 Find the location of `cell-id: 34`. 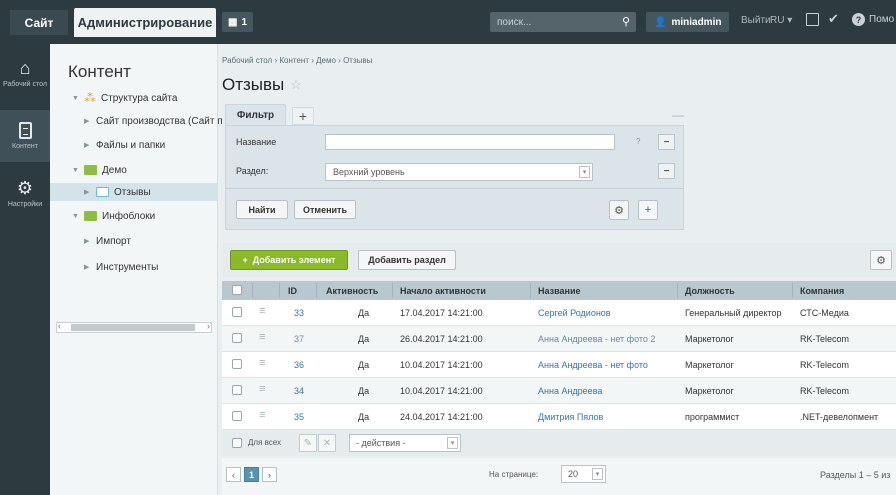

cell-id: 34 is located at coordinates (299, 390).